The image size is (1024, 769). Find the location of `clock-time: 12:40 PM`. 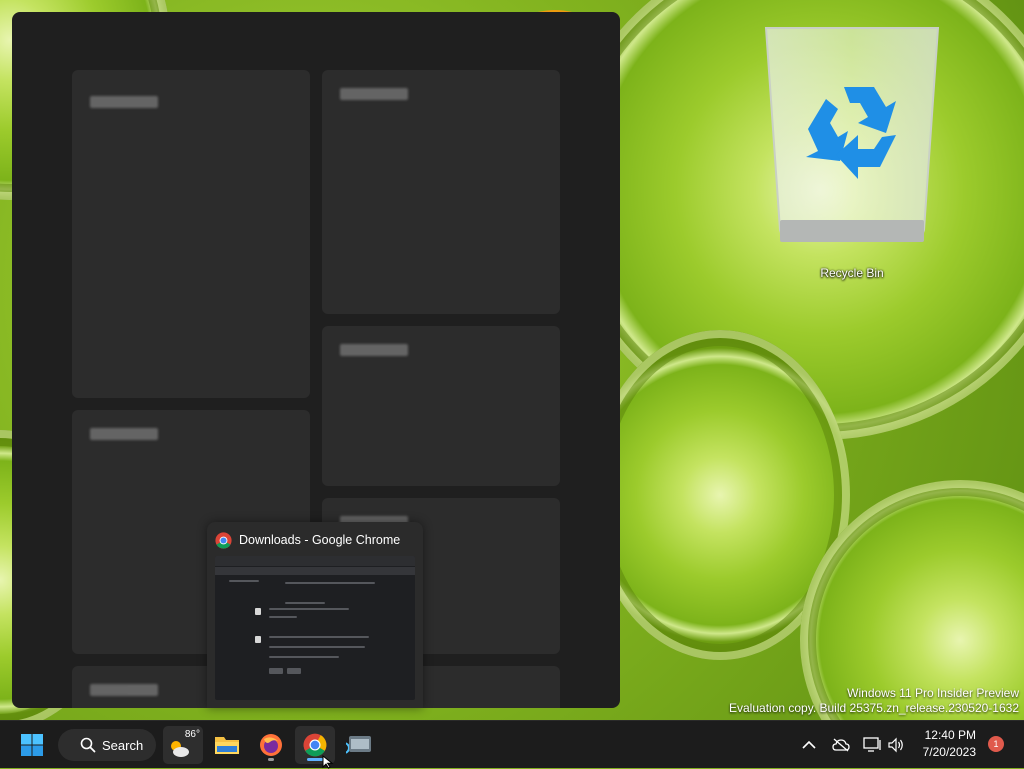

clock-time: 12:40 PM is located at coordinates (950, 735).